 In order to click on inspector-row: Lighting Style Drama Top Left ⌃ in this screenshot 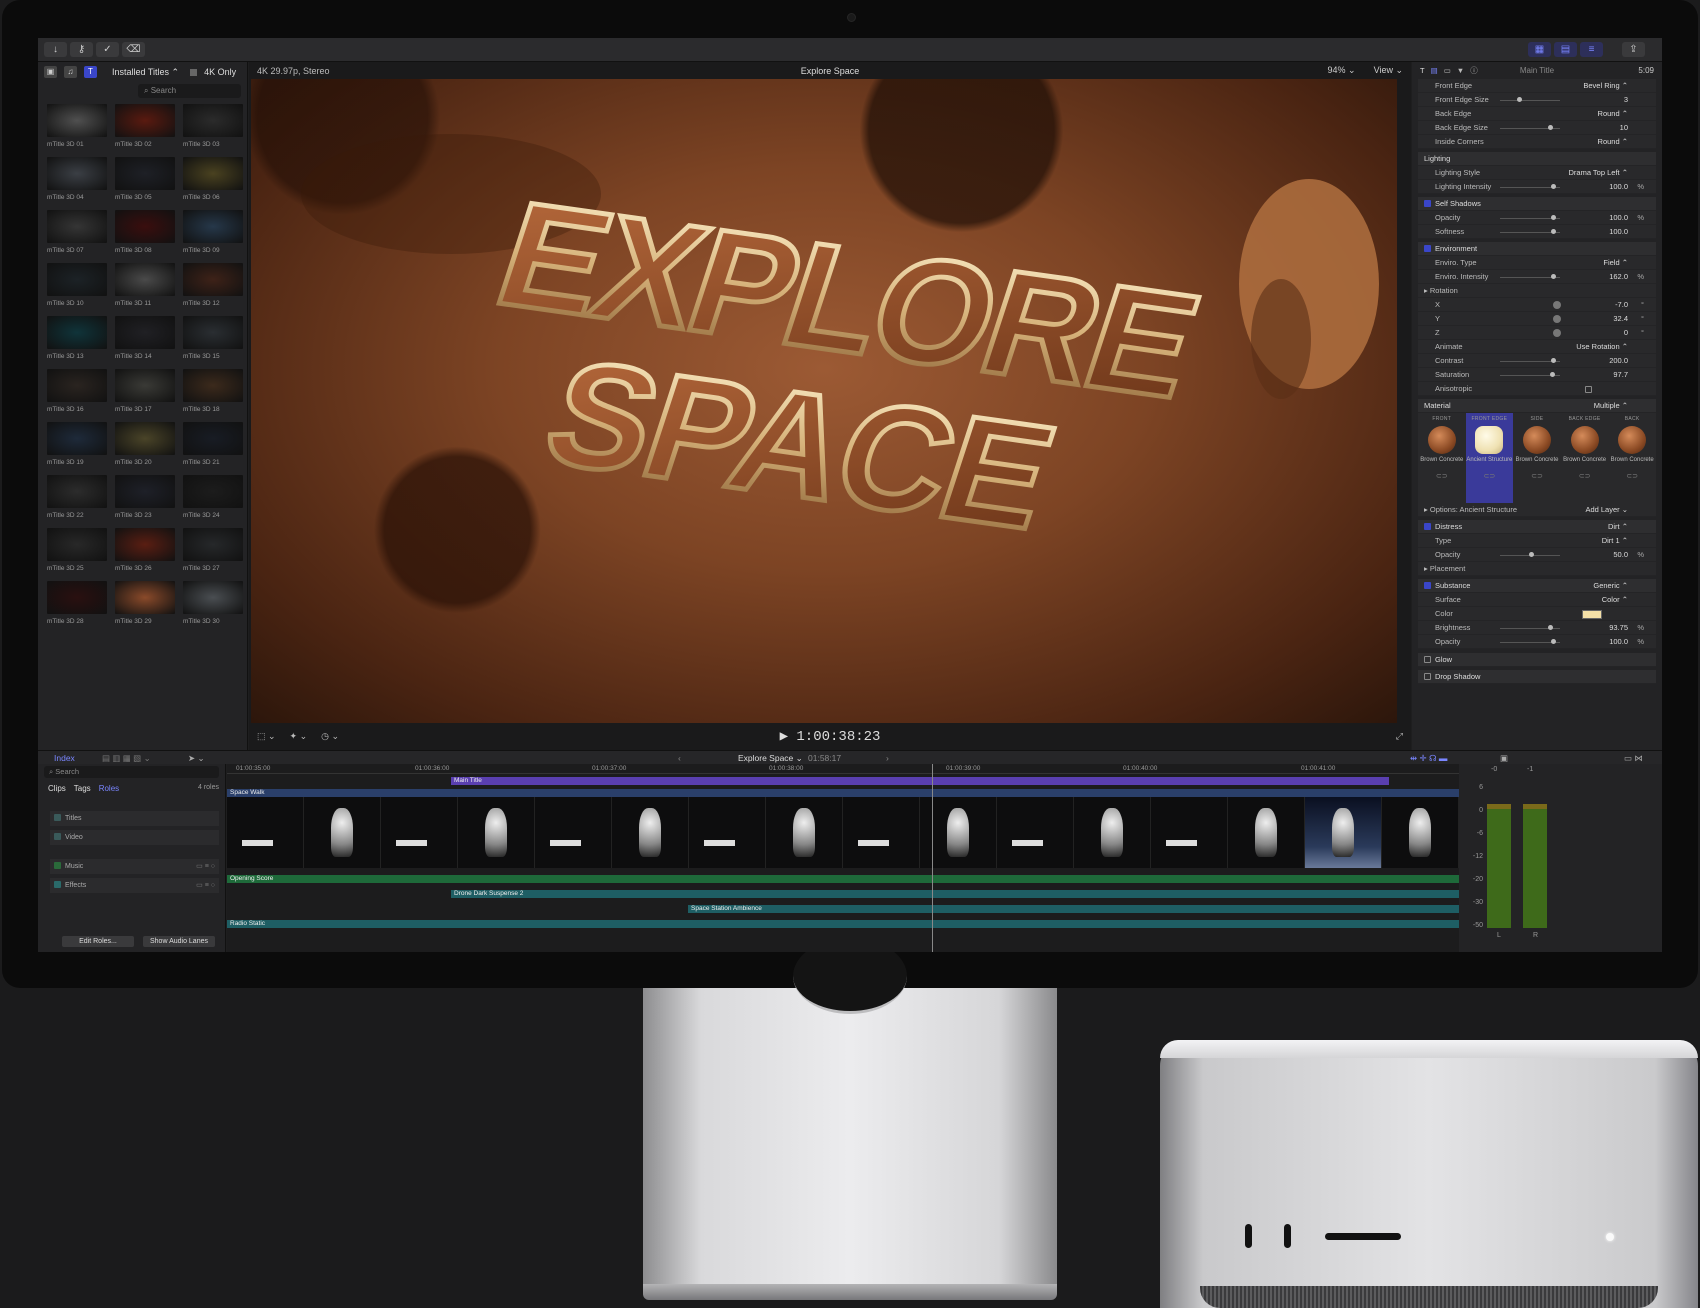, I will do `click(1537, 173)`.